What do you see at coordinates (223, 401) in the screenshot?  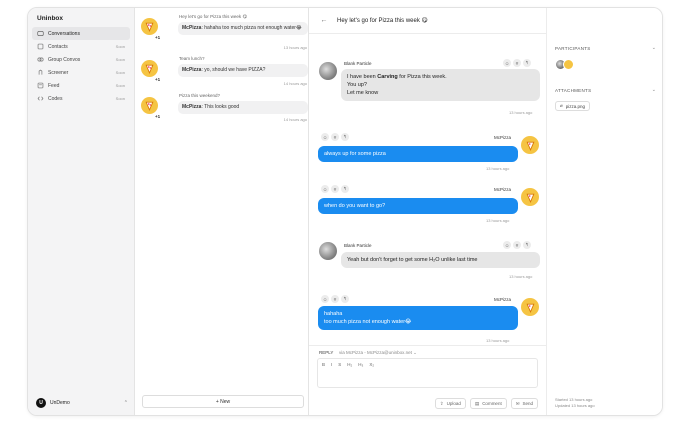 I see `new-conversation-button: + New` at bounding box center [223, 401].